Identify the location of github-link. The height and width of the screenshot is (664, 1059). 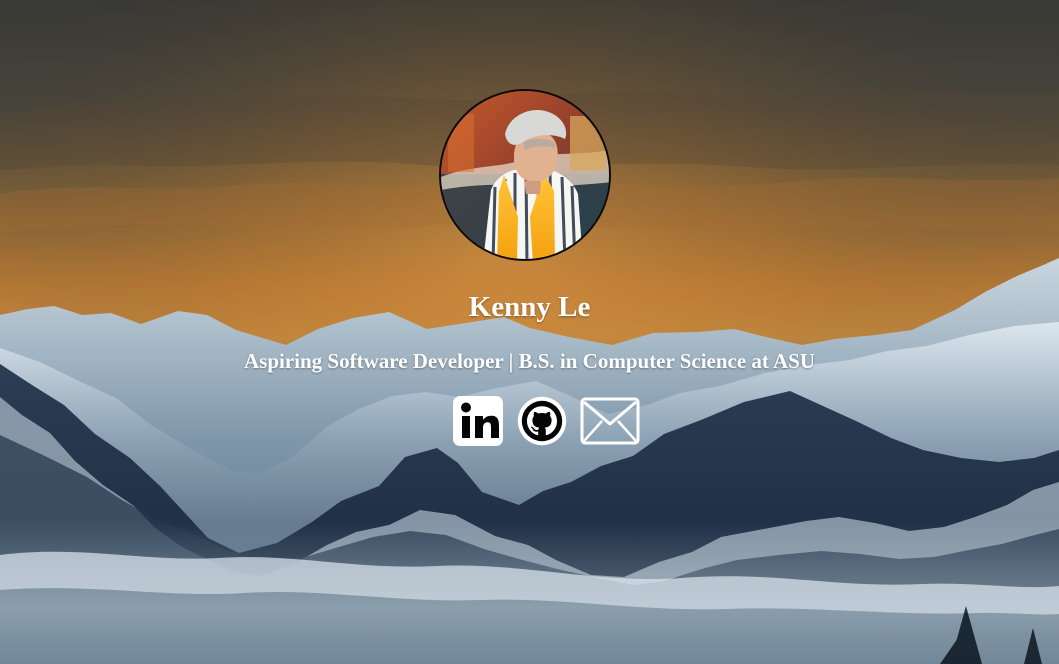
(542, 421).